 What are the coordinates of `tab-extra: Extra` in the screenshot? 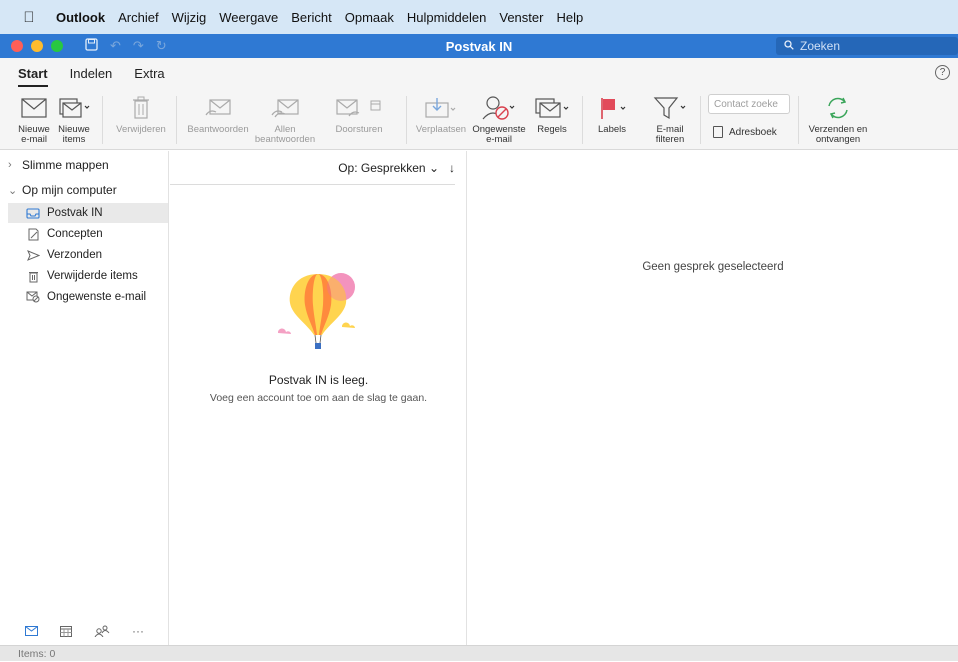 It's located at (149, 73).